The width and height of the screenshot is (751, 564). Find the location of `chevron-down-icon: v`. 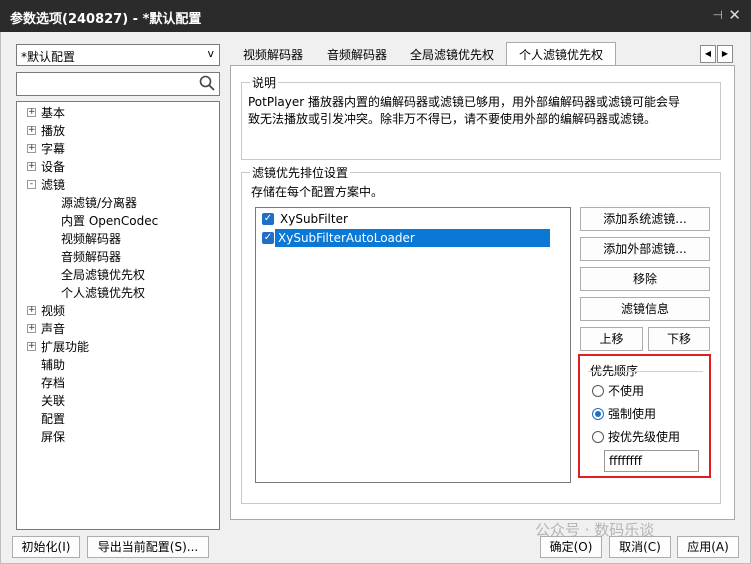

chevron-down-icon: v is located at coordinates (210, 53).